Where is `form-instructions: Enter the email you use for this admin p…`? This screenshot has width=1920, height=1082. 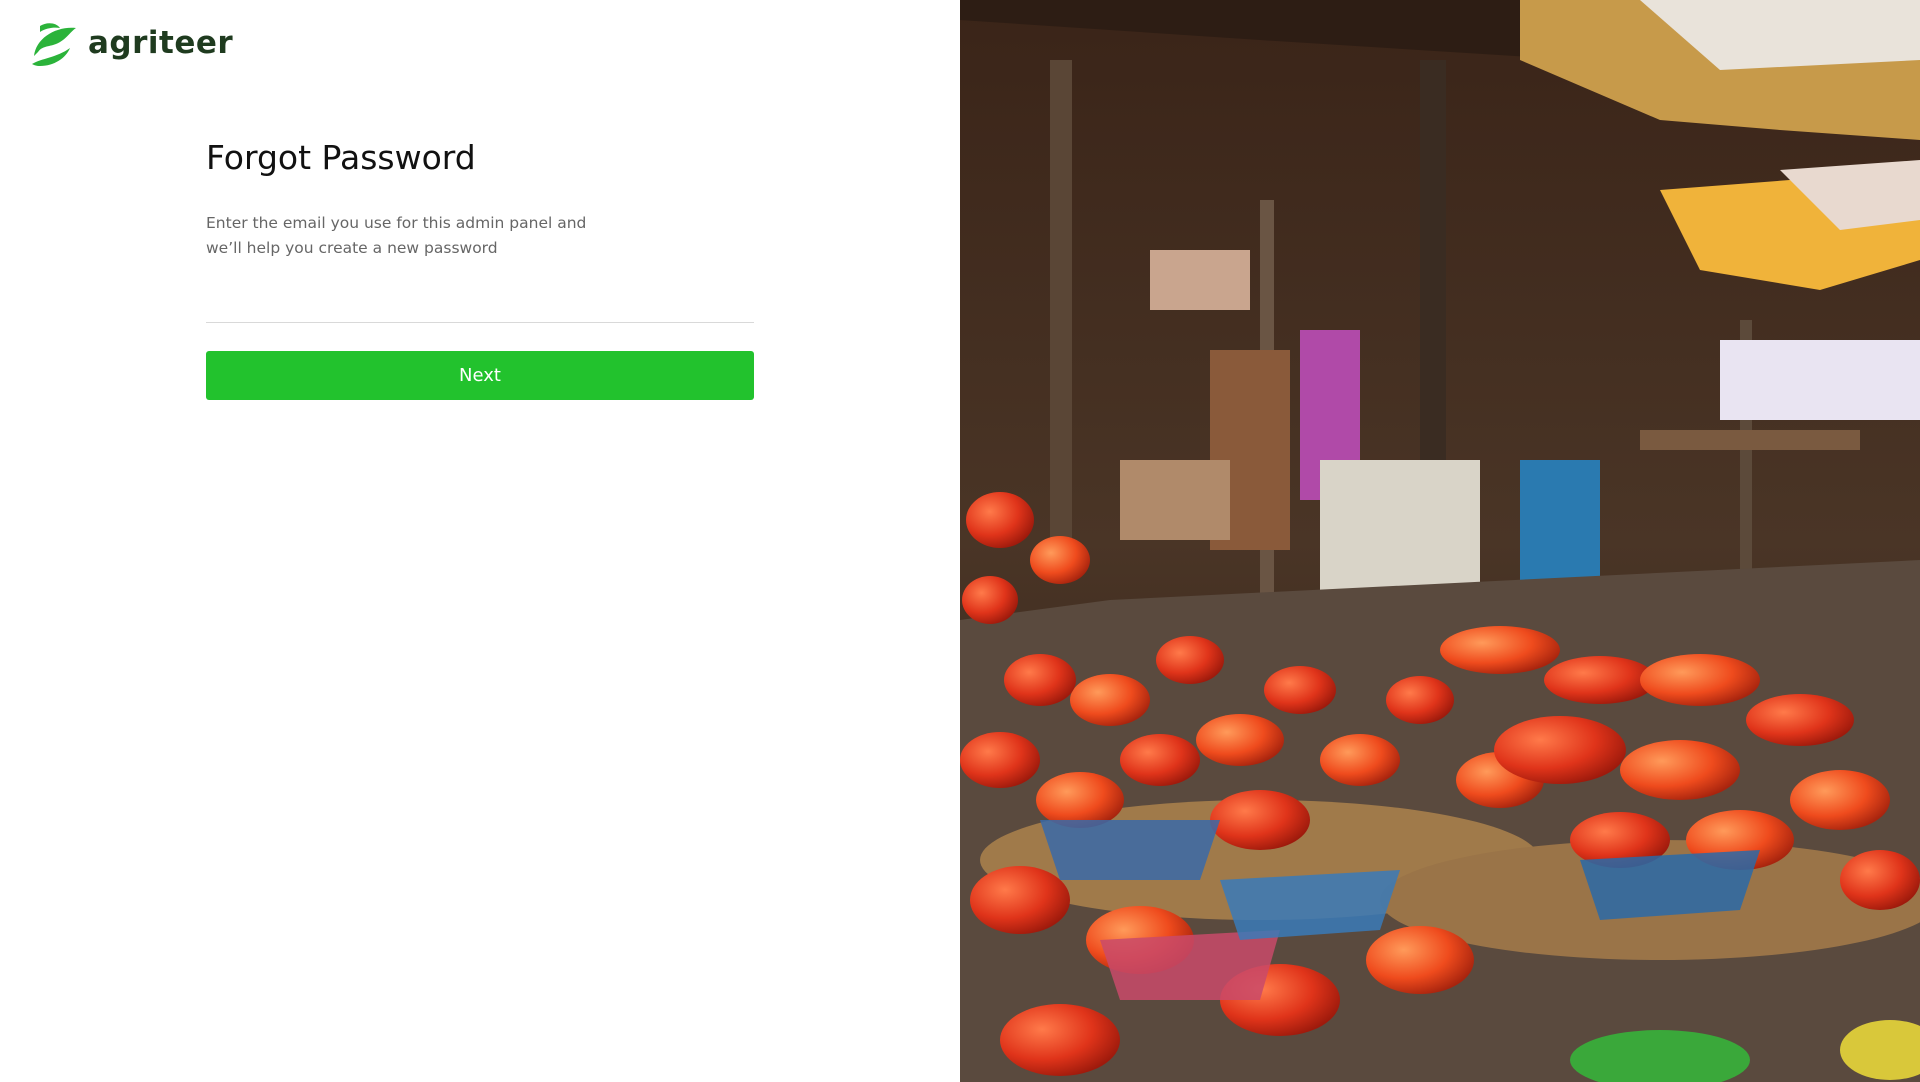
form-instructions: Enter the email you use for this admin p… is located at coordinates (396, 235).